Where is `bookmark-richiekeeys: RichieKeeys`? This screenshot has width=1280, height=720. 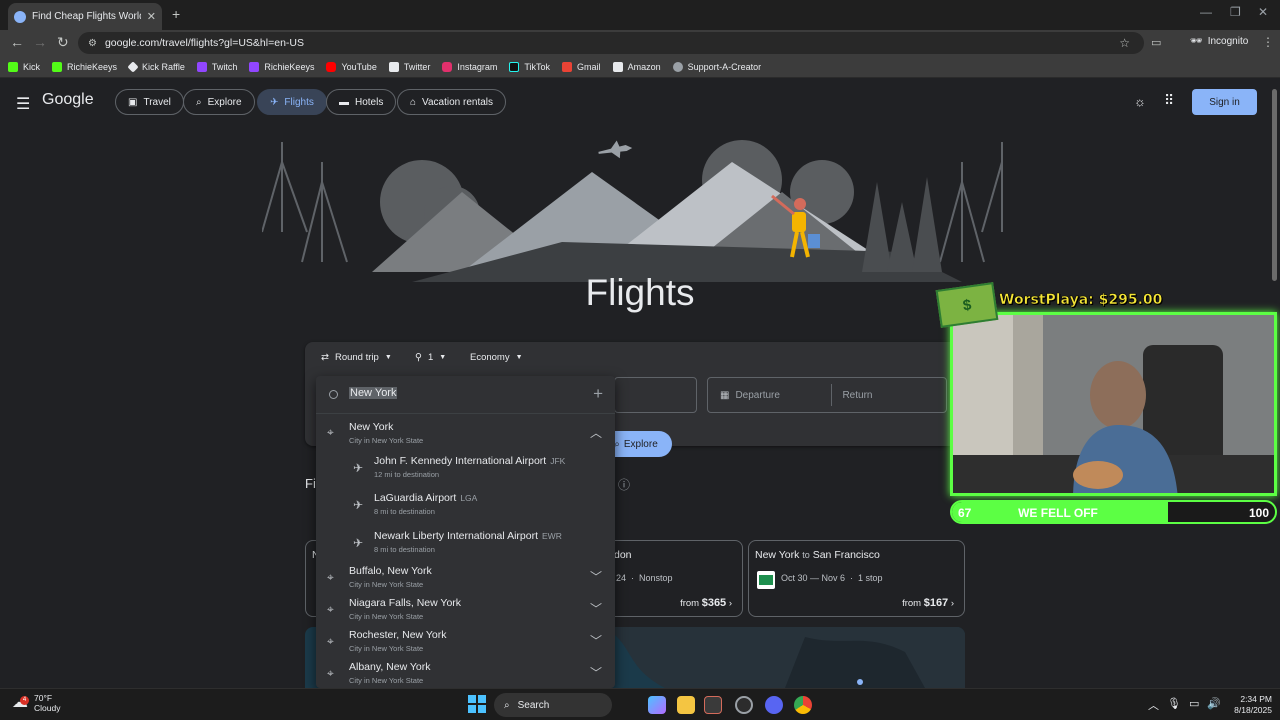
bookmark-richiekeeys: RichieKeeys is located at coordinates (84, 66).